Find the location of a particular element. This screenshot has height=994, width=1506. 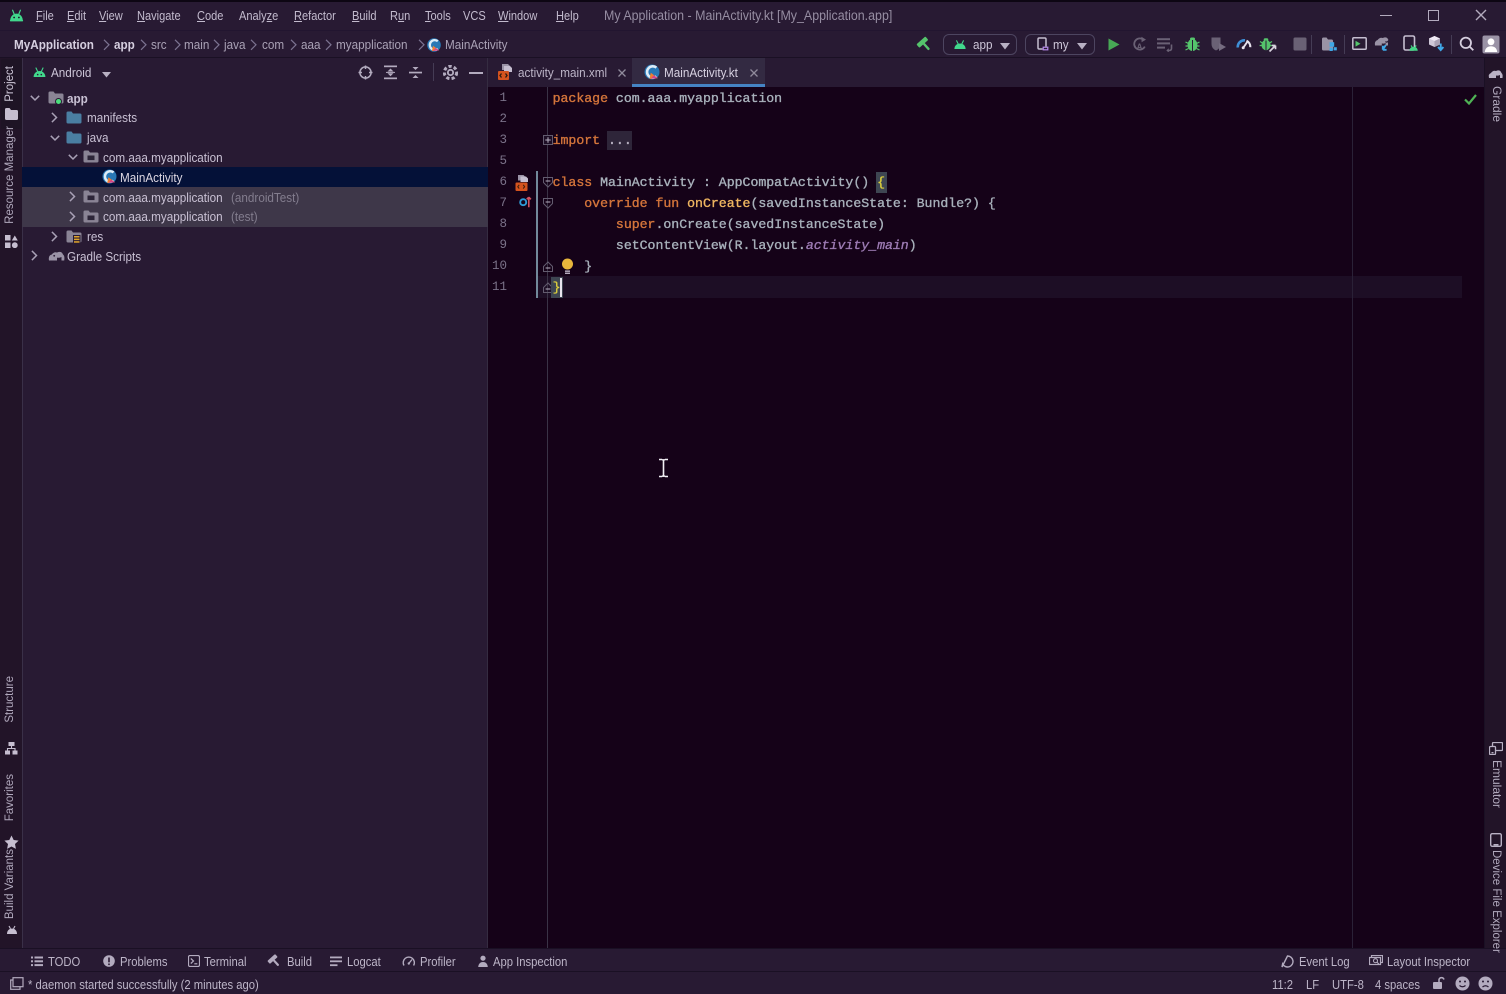

svg-text: A is located at coordinates (1140, 47).